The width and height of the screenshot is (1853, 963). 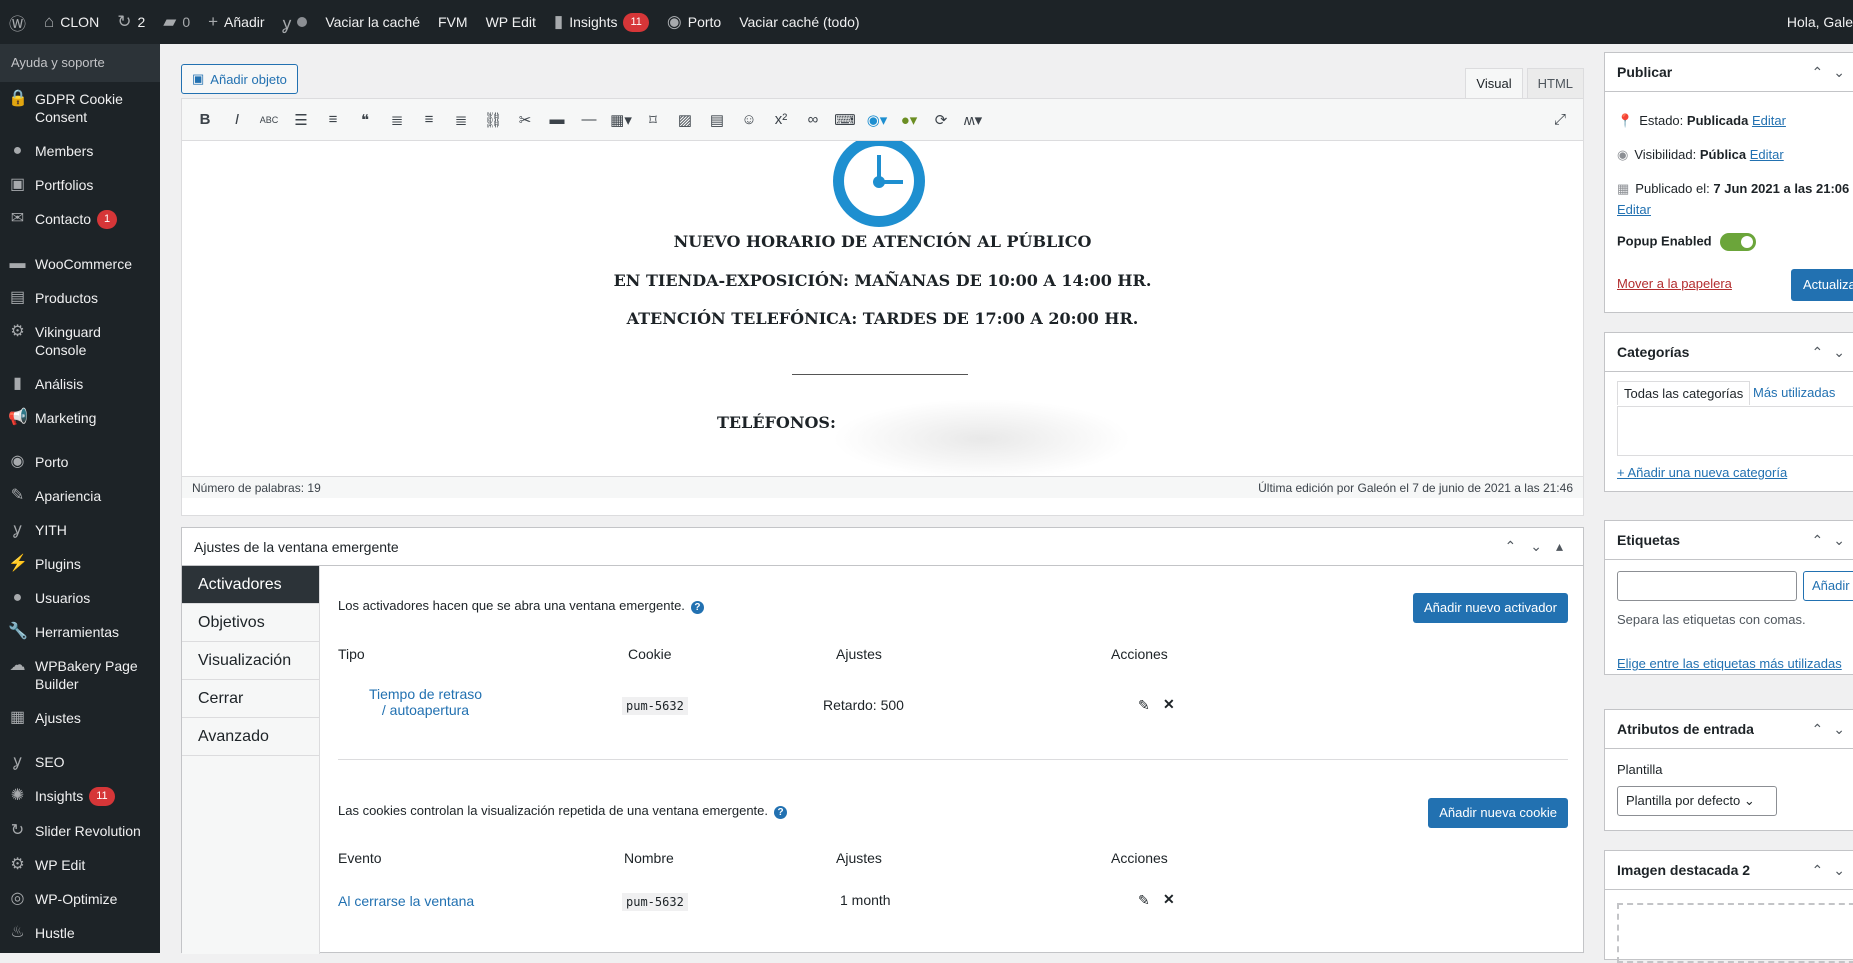 What do you see at coordinates (601, 22) in the screenshot?
I see `adminbar-insights: ▮ Insights 11` at bounding box center [601, 22].